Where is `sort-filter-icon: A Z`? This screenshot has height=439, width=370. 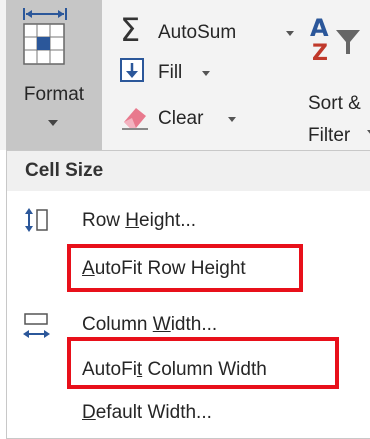 sort-filter-icon: A Z is located at coordinates (340, 42).